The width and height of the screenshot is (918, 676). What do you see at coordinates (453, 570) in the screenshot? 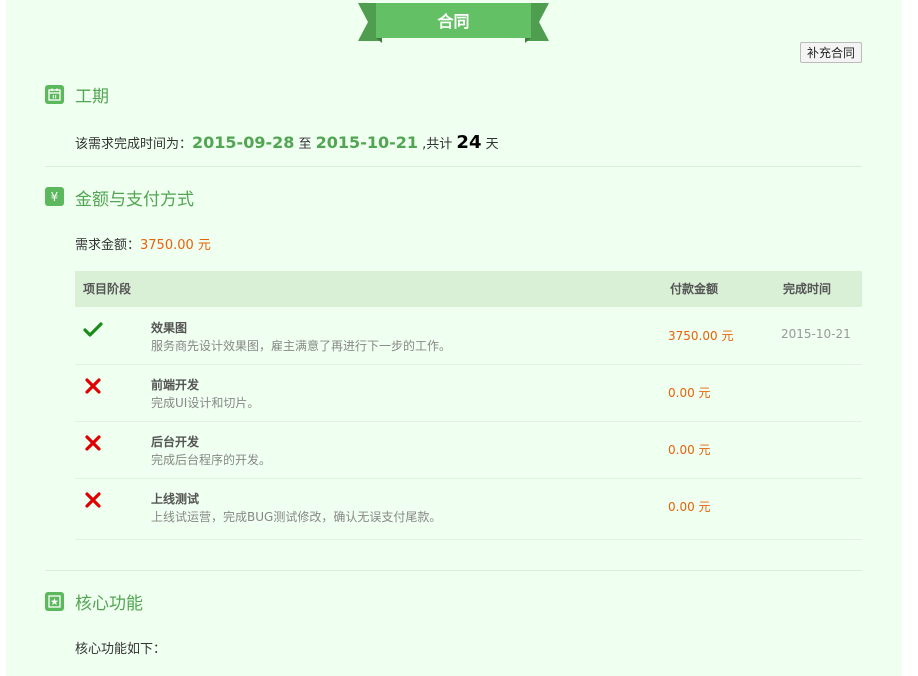
I see `payment-divider` at bounding box center [453, 570].